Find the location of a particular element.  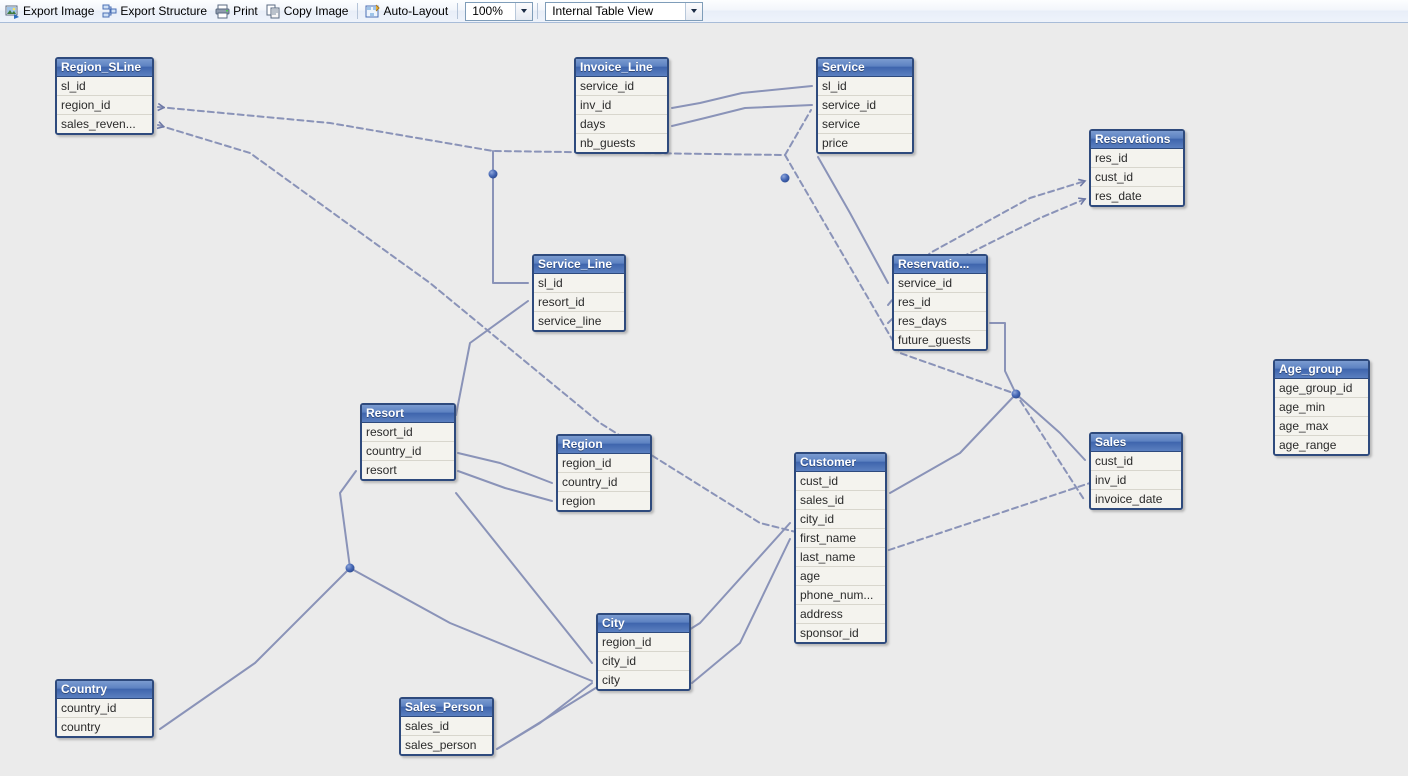

entity-field: city is located at coordinates (643, 680).